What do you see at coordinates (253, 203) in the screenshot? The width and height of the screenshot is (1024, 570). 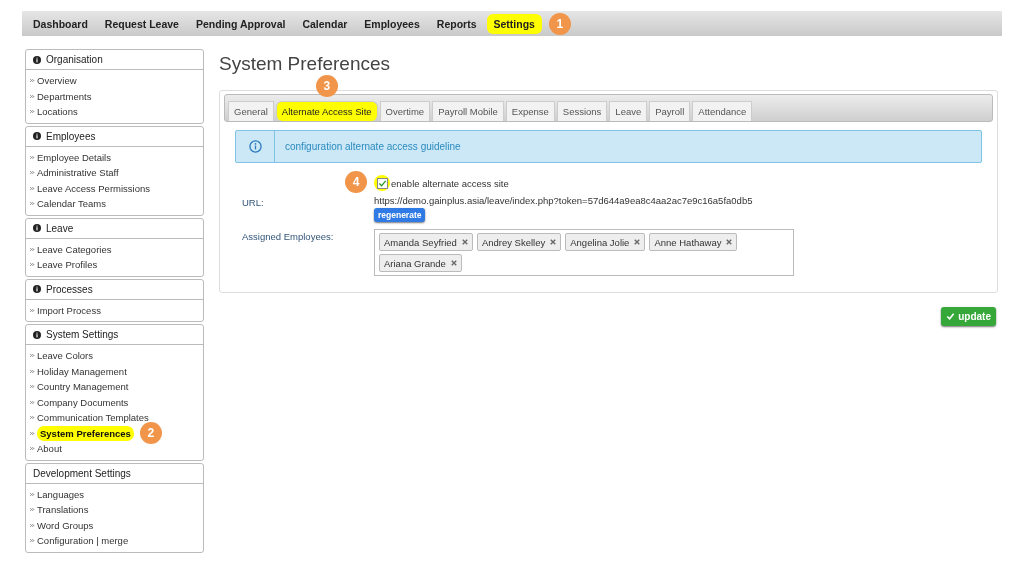 I see `field-label: URL:` at bounding box center [253, 203].